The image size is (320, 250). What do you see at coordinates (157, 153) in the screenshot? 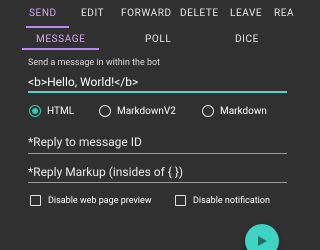
I see `reply-to-underline` at bounding box center [157, 153].